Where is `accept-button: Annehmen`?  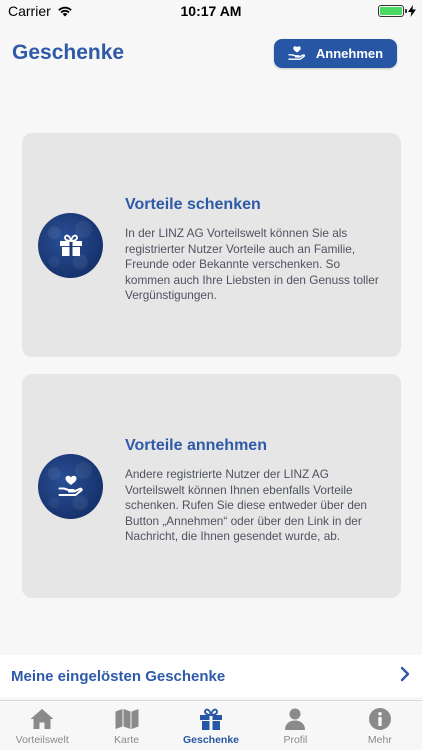
accept-button: Annehmen is located at coordinates (335, 53).